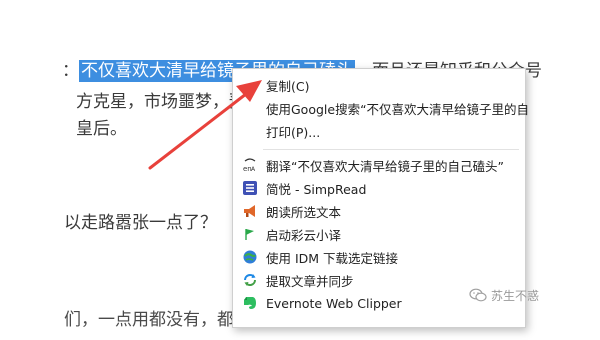 This screenshot has width=600, height=340. What do you see at coordinates (198, 131) in the screenshot?
I see `arrow-shaft` at bounding box center [198, 131].